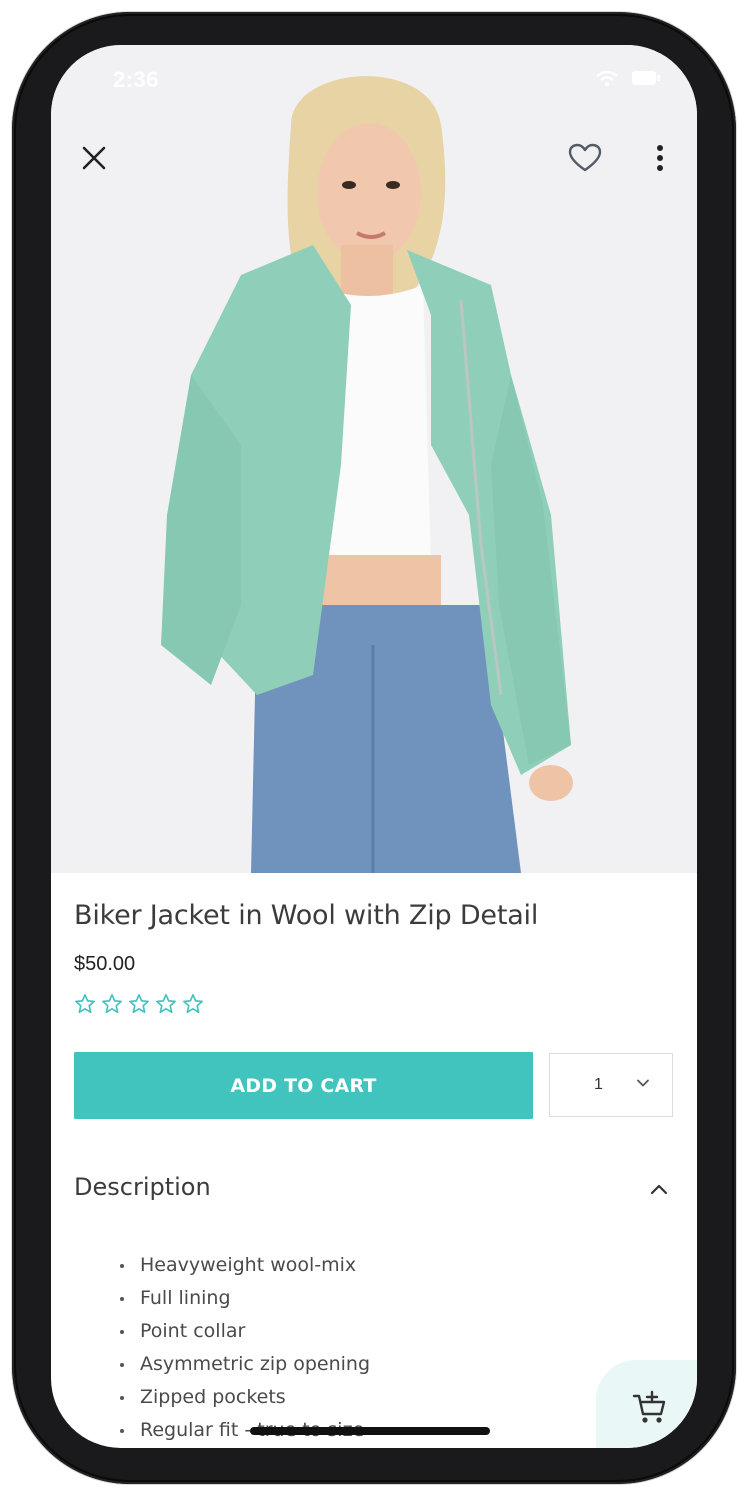 This screenshot has height=1496, width=748. Describe the element at coordinates (105, 964) in the screenshot. I see `product-price: $50.00` at that location.